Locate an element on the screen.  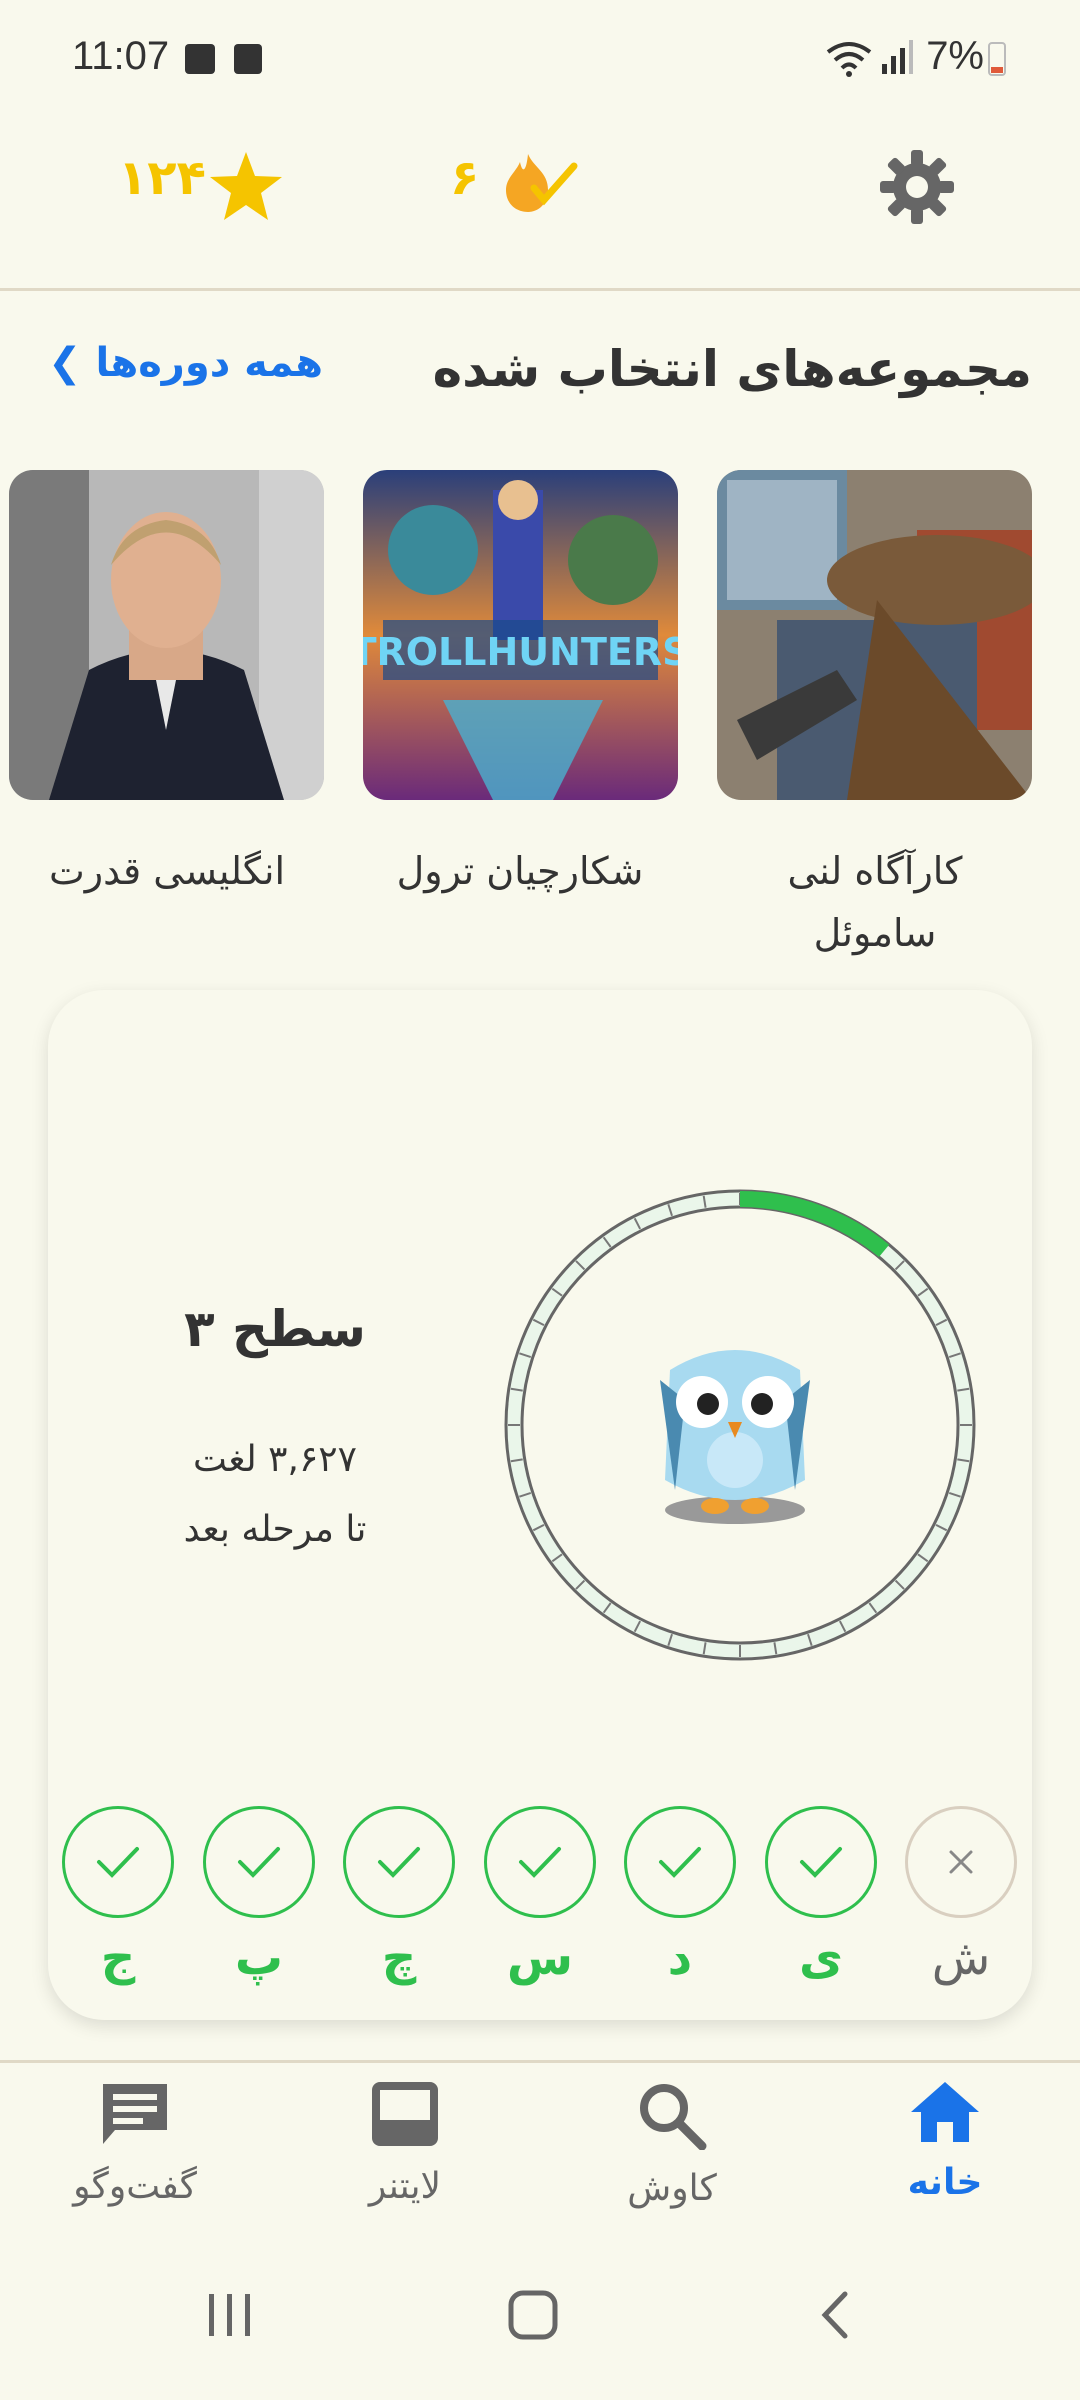
battery-percent: 7% is located at coordinates (955, 56).